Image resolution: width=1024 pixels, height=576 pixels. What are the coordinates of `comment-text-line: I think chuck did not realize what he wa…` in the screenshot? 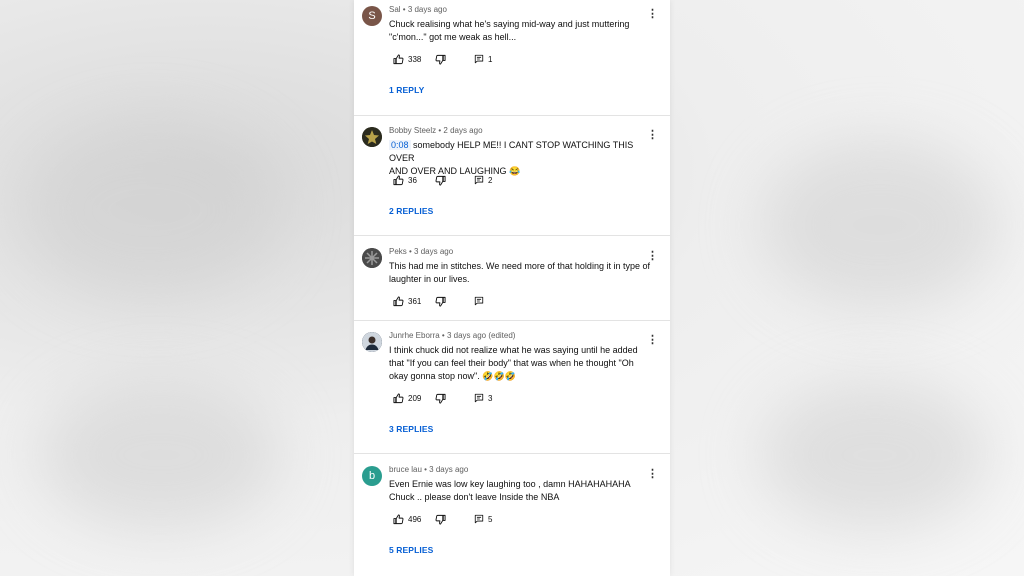 It's located at (523, 350).